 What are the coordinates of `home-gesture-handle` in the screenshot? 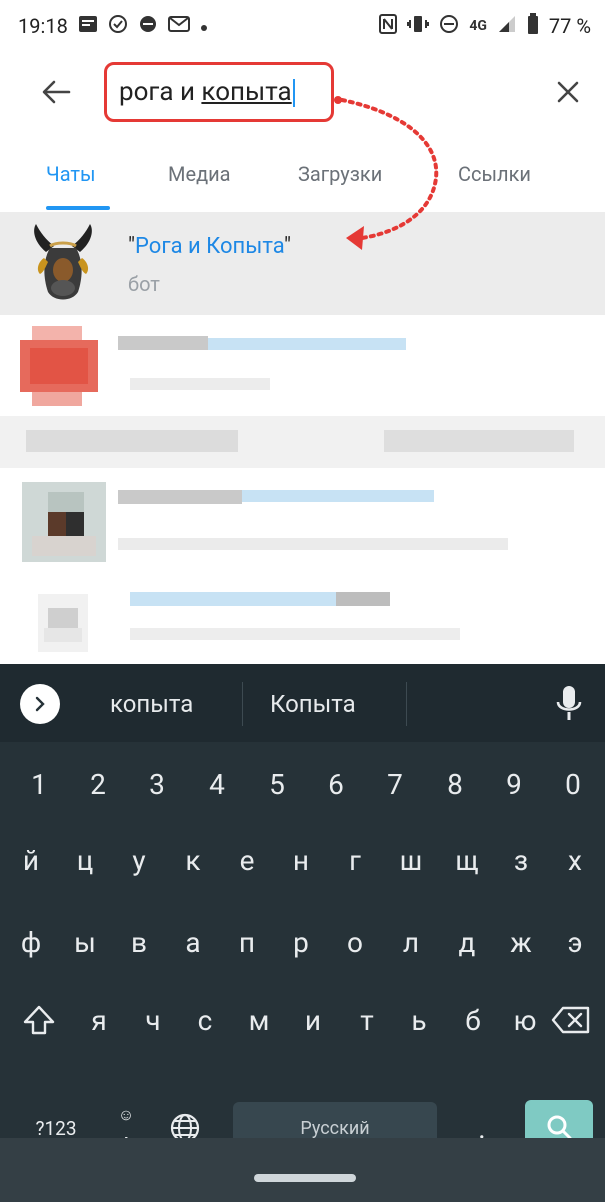 It's located at (305, 1178).